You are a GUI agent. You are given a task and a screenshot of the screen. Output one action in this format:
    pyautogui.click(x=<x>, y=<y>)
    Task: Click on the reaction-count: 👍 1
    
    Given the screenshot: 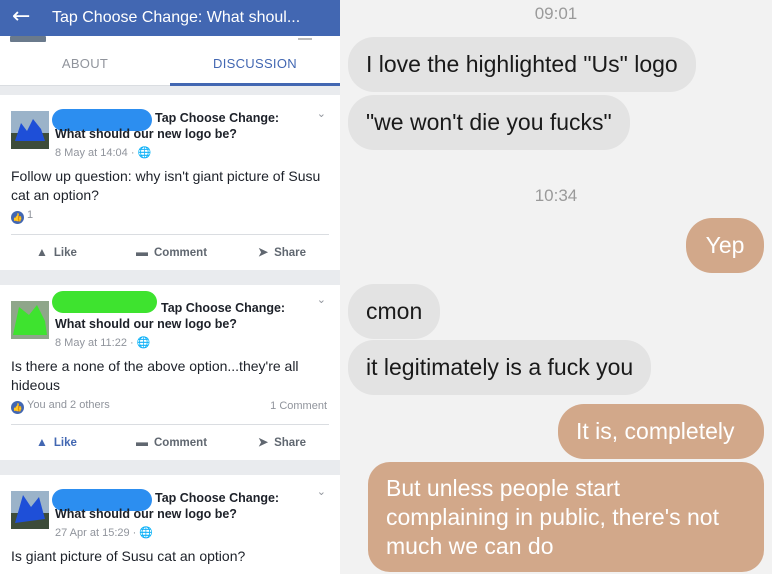 What is the action you would take?
    pyautogui.click(x=22, y=216)
    